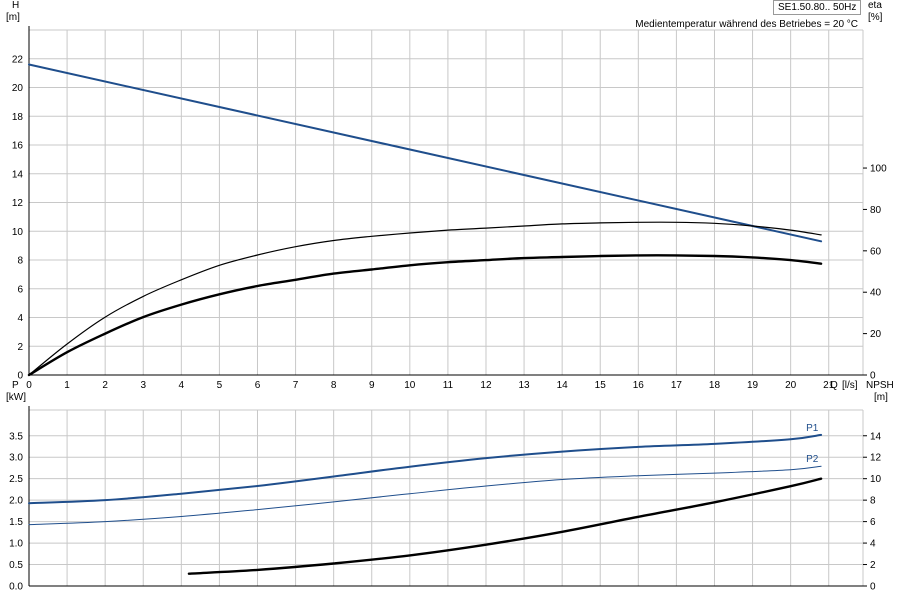 Image resolution: width=900 pixels, height=600 pixels. What do you see at coordinates (16, 587) in the screenshot?
I see `panel2-y-tick-label: 0.0` at bounding box center [16, 587].